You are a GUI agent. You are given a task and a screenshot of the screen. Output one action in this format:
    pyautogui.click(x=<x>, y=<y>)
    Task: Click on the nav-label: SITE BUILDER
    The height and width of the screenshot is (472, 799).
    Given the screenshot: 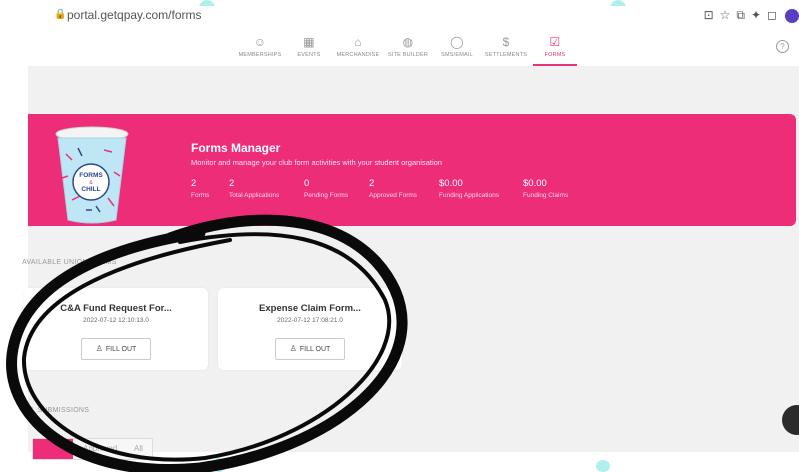 What is the action you would take?
    pyautogui.click(x=408, y=55)
    